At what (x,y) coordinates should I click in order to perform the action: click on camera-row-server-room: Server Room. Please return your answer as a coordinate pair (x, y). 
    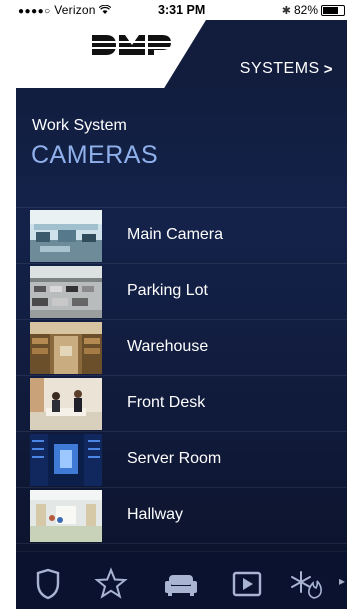
    Looking at the image, I should click on (181, 459).